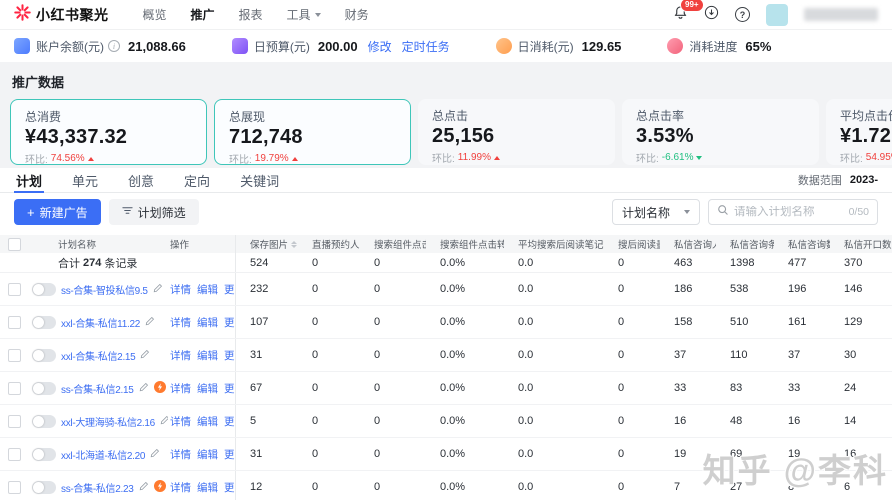 Image resolution: width=892 pixels, height=500 pixels. What do you see at coordinates (655, 212) in the screenshot?
I see `search-field-select: 计划名称` at bounding box center [655, 212].